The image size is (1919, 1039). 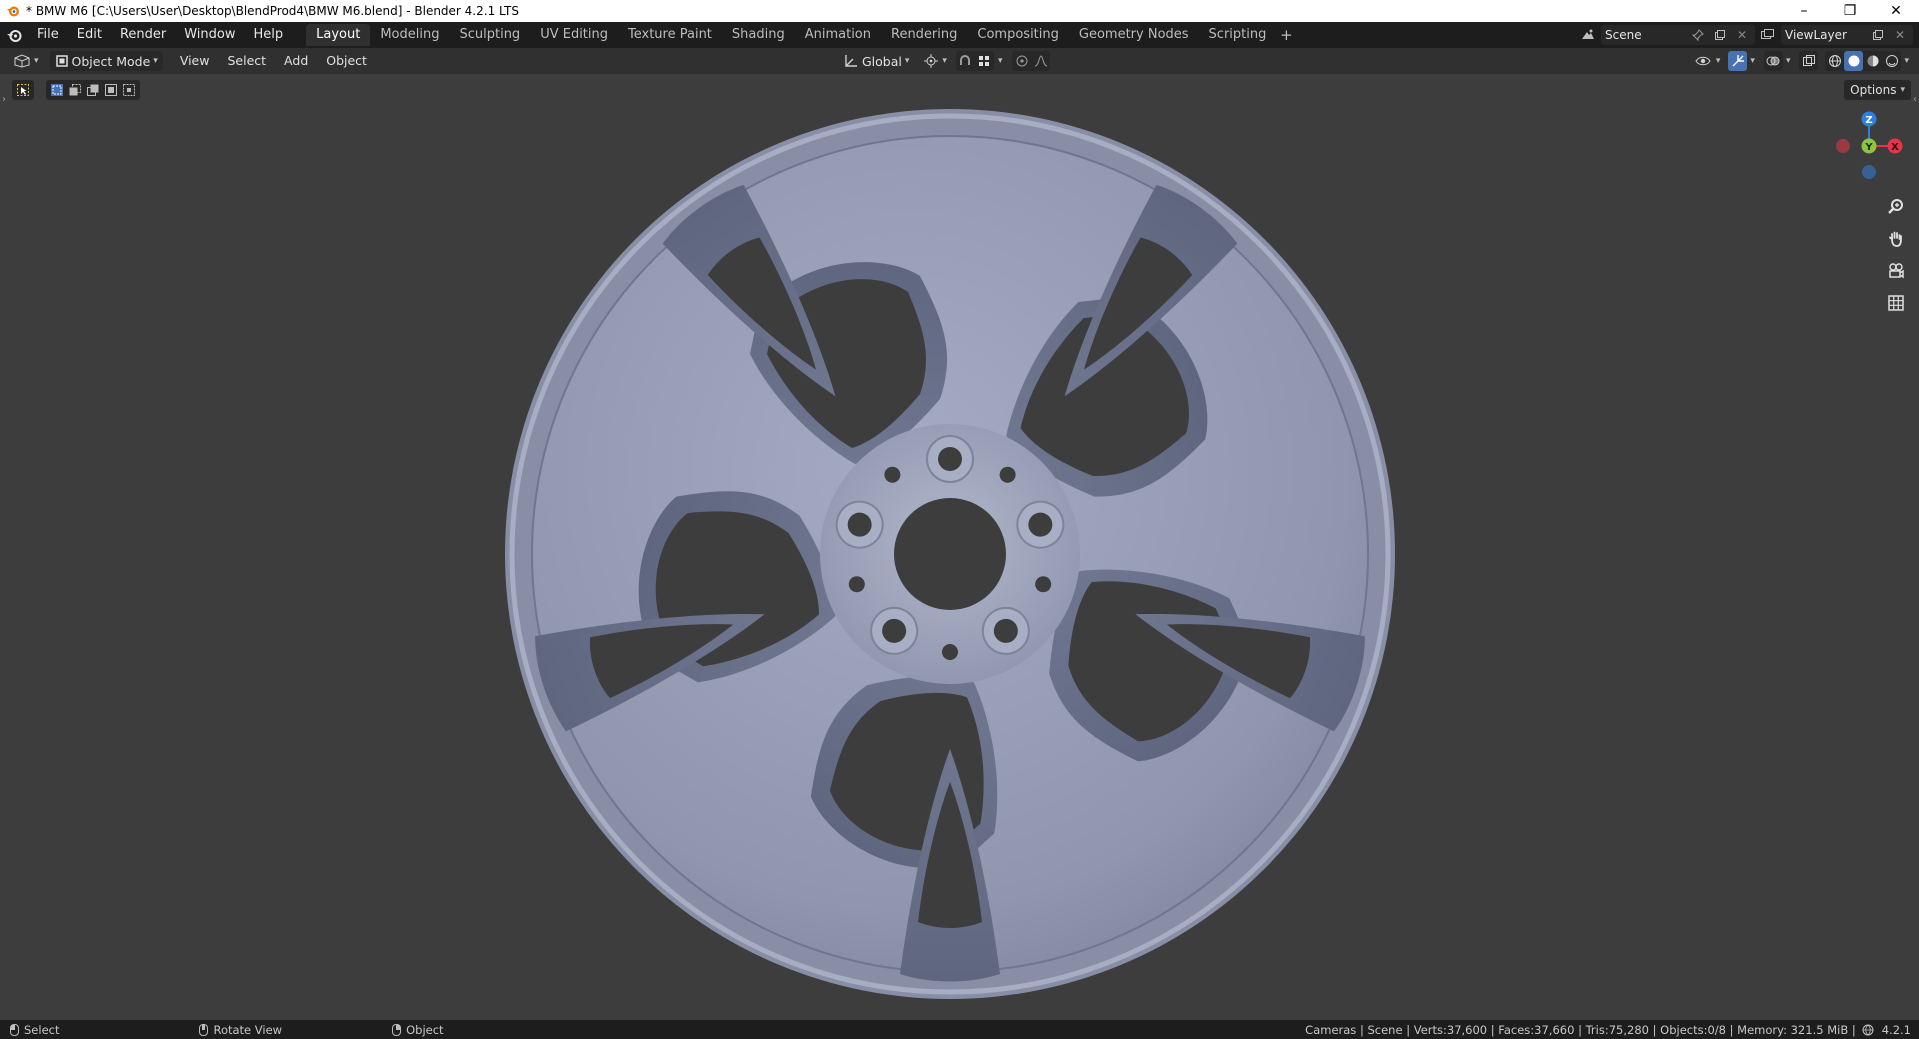 What do you see at coordinates (1915, 99) in the screenshot?
I see `sidebar-expand-icon: ‹` at bounding box center [1915, 99].